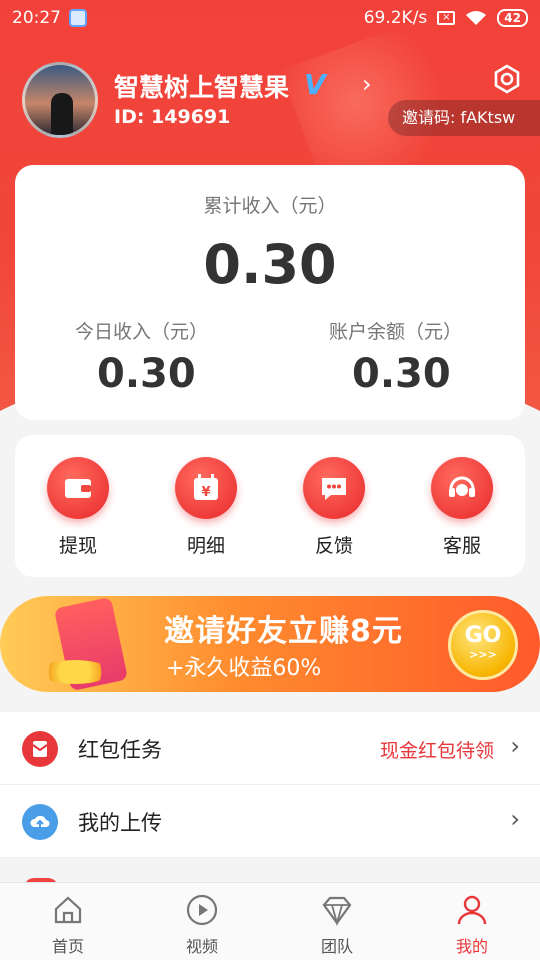 This screenshot has height=960, width=540. I want to click on customer-service-label: 客服, so click(461, 546).